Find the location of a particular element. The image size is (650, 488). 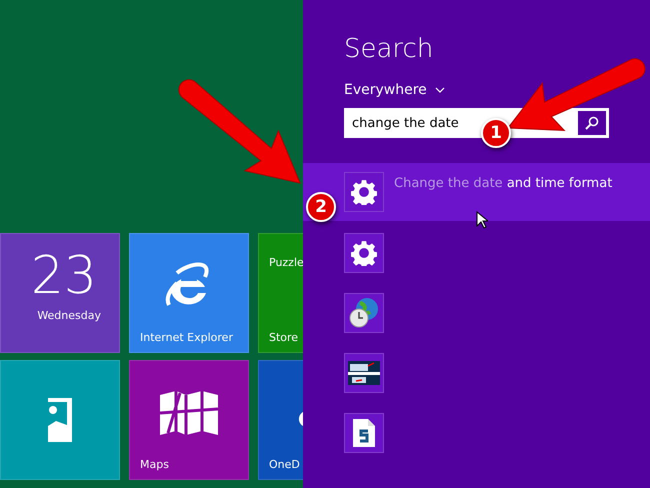

pane-title: Search is located at coordinates (389, 49).